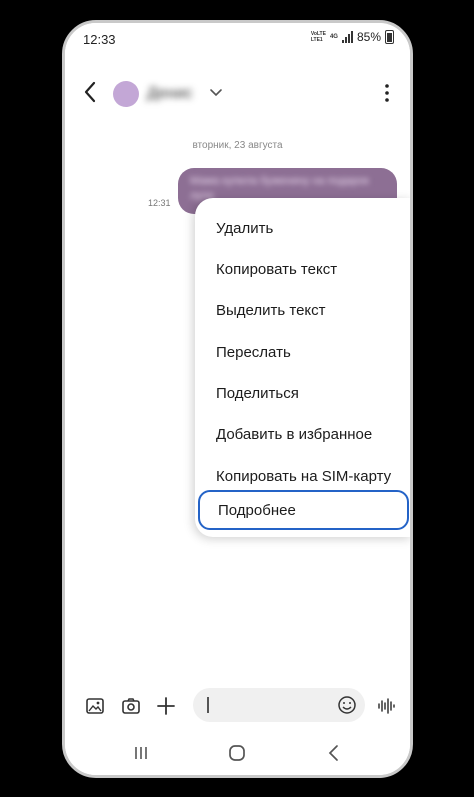 This screenshot has height=797, width=474. Describe the element at coordinates (99, 39) in the screenshot. I see `status-time: 12:33` at that location.